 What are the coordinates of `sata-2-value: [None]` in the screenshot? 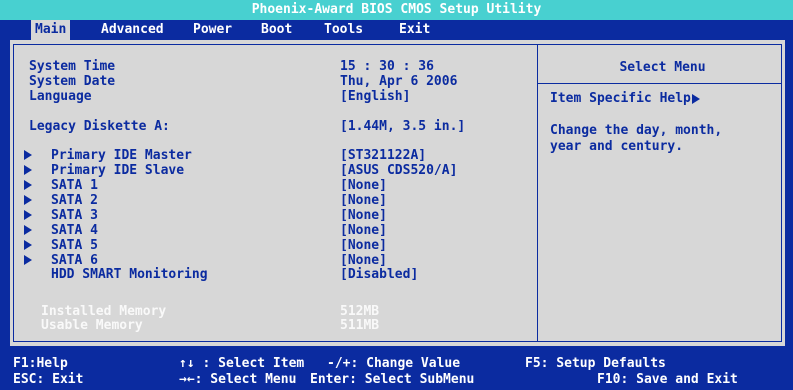 It's located at (363, 200).